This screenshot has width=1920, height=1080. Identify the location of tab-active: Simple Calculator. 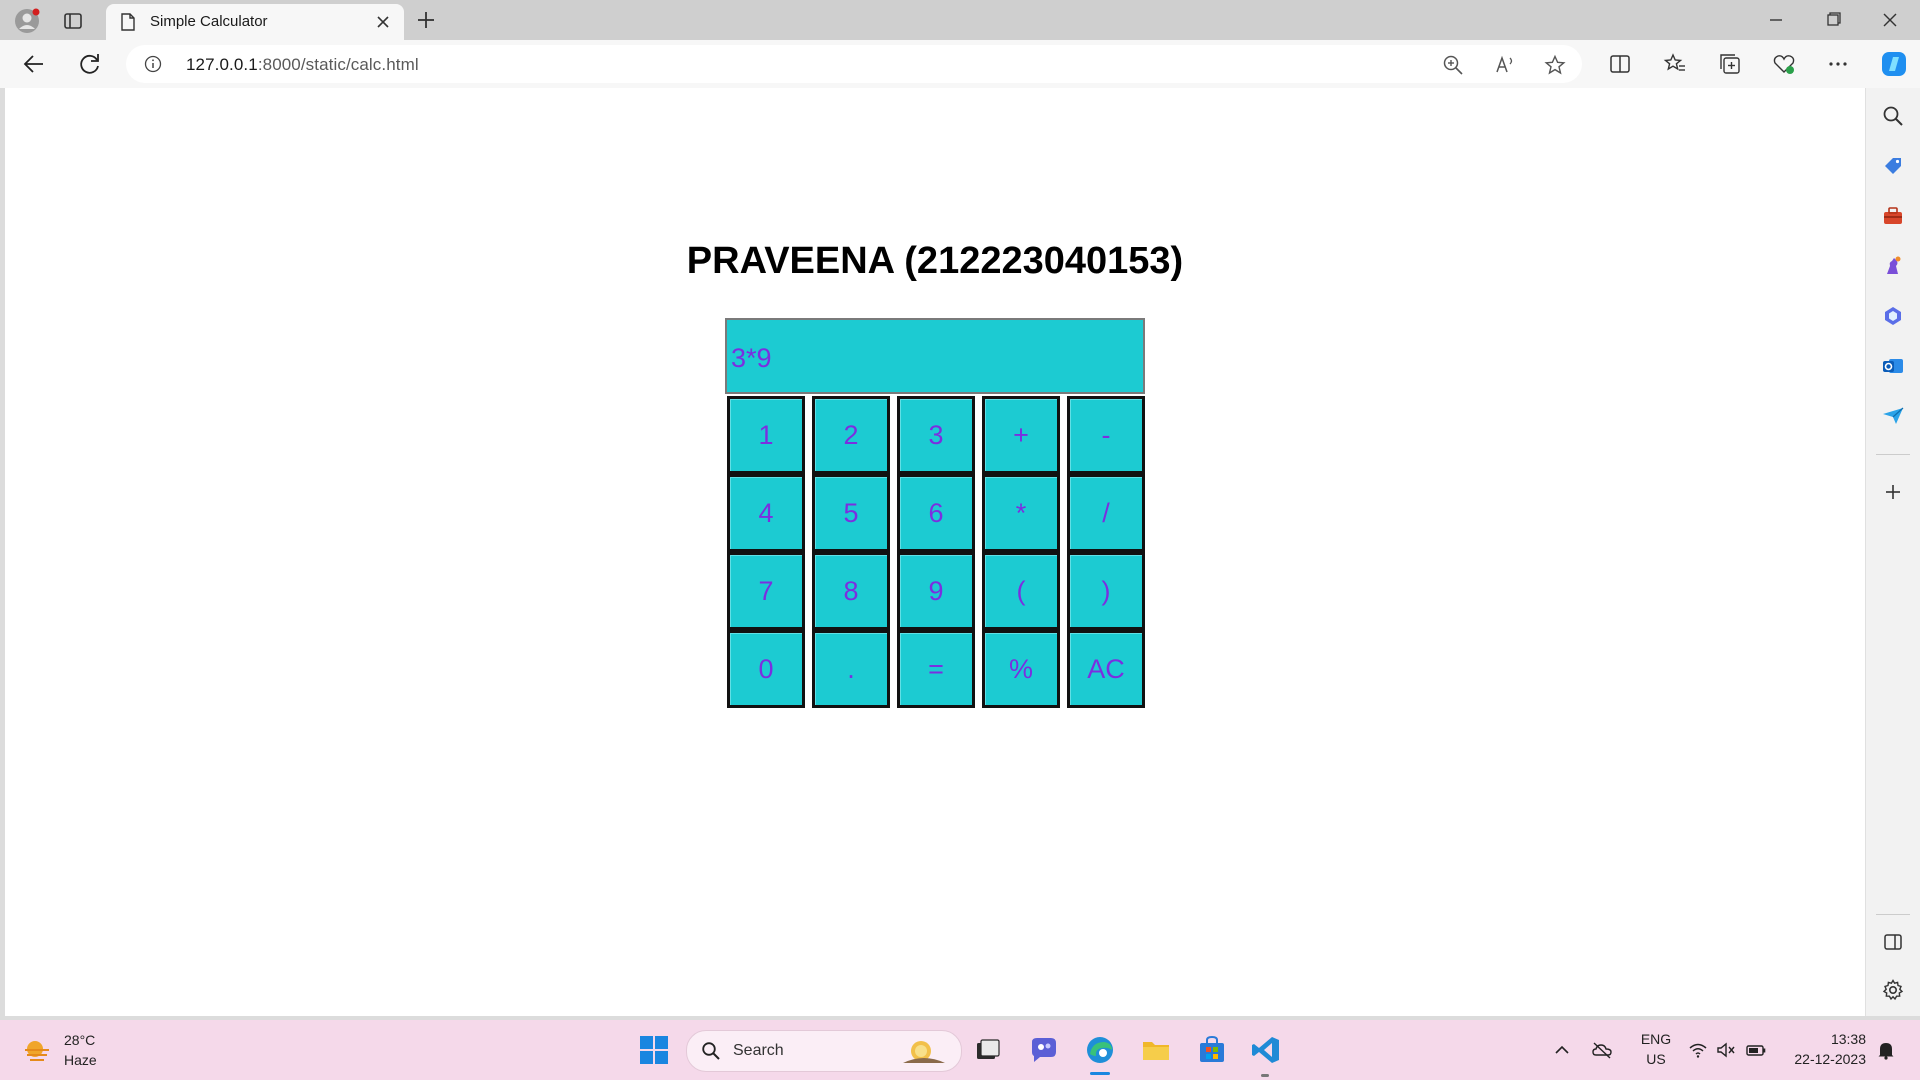
(255, 22).